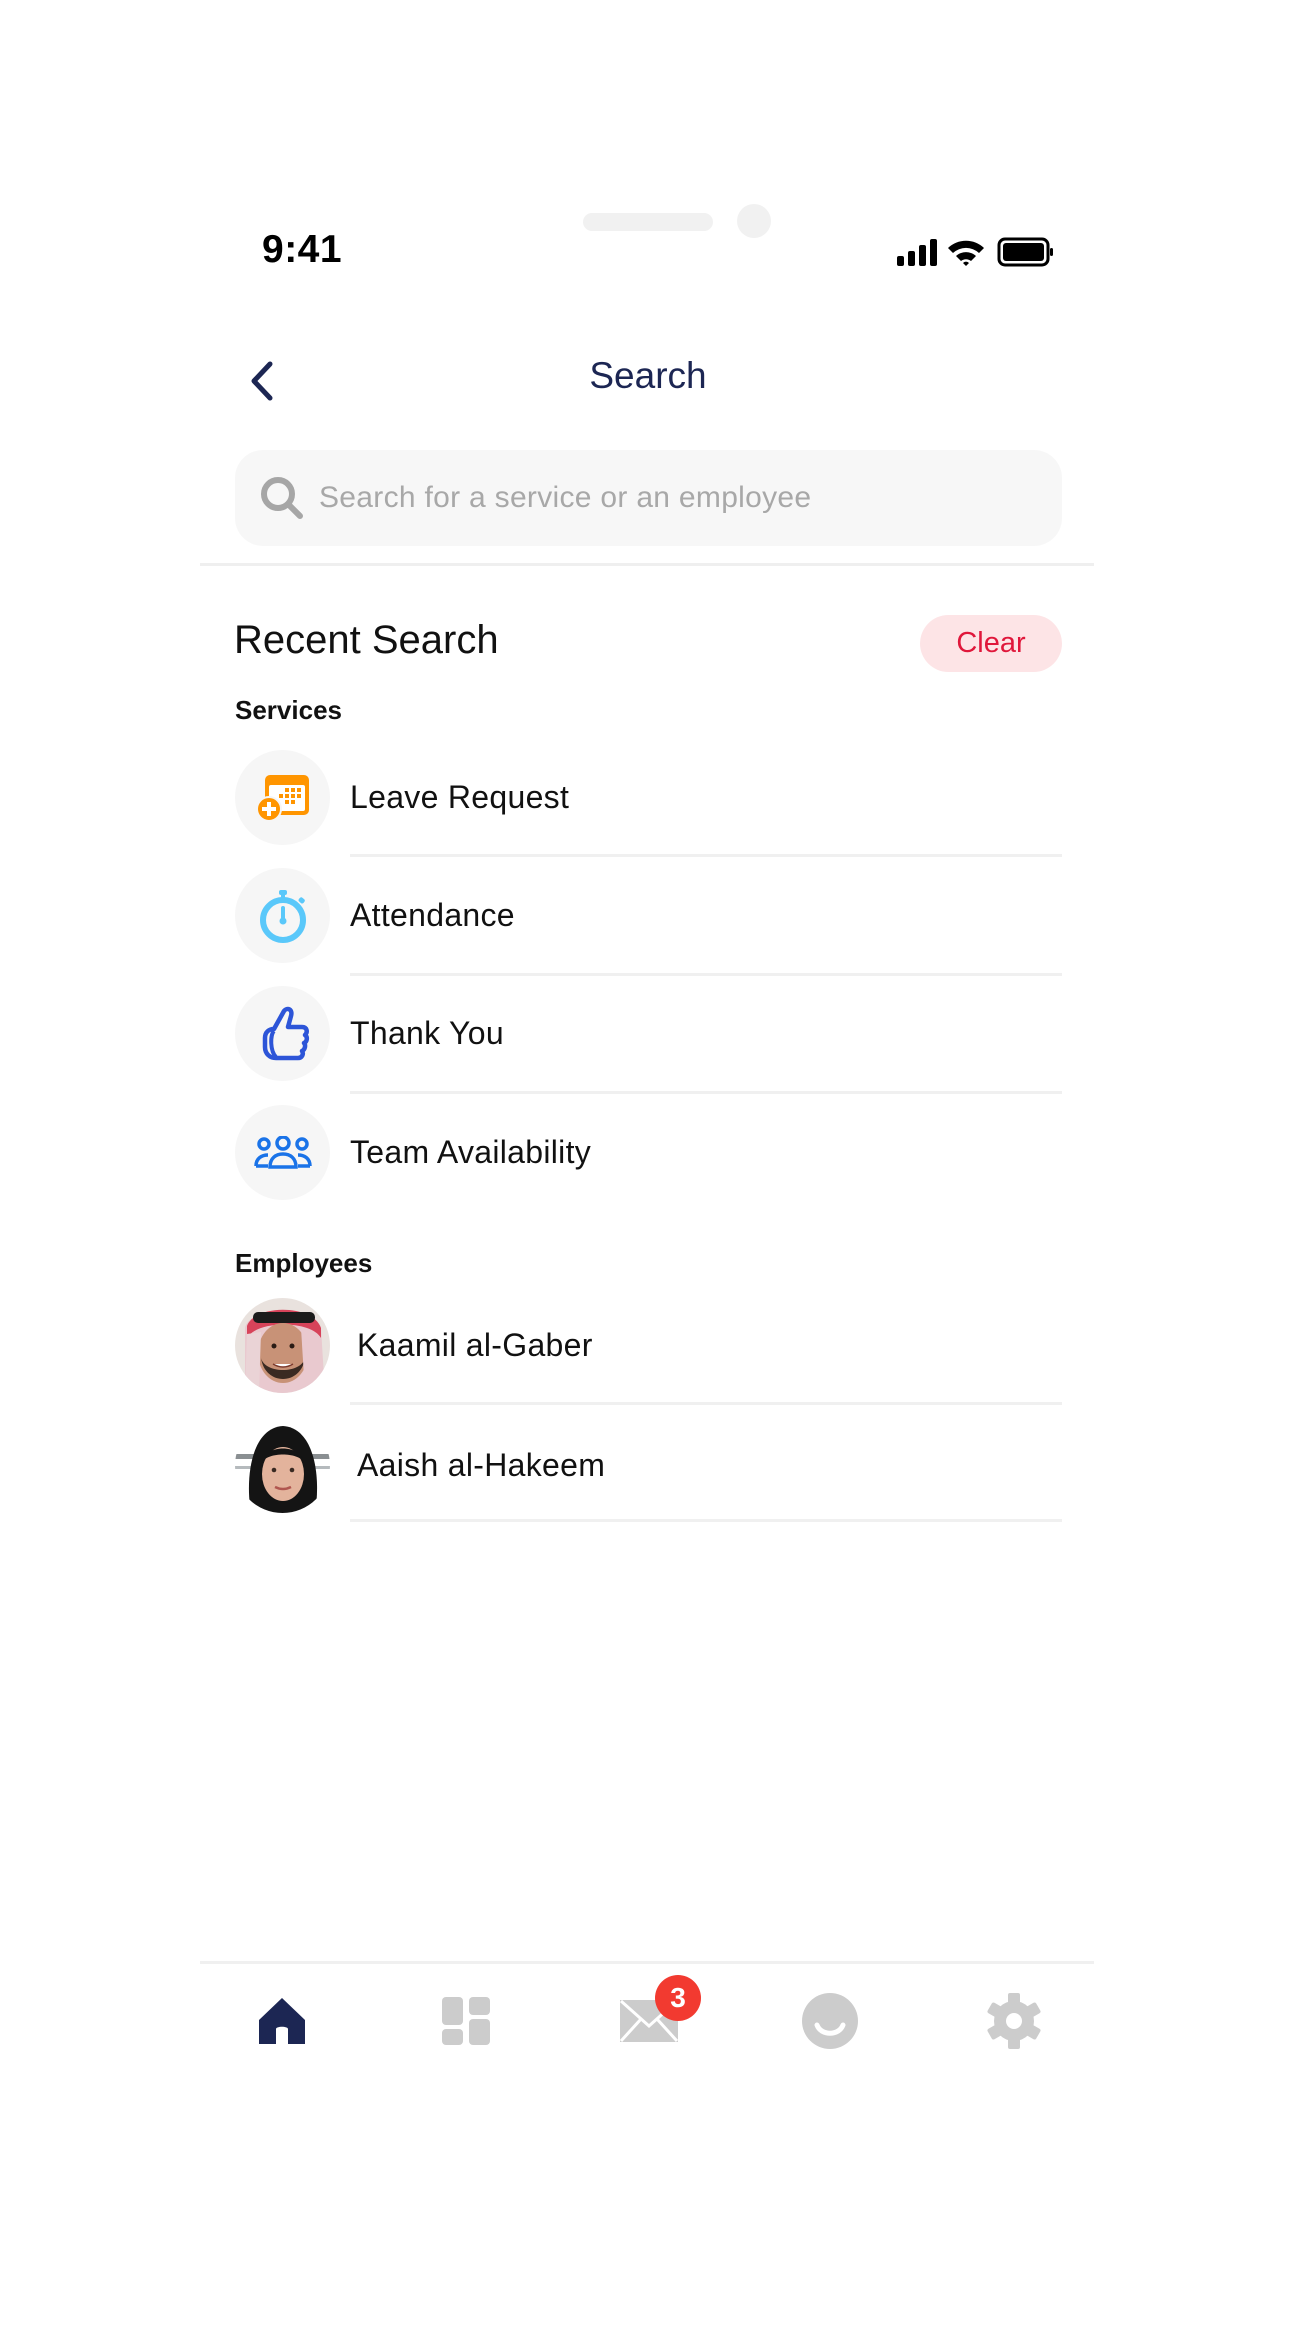 This screenshot has width=1296, height=2330. Describe the element at coordinates (647, 1962) in the screenshot. I see `tab-bar-divider` at that location.